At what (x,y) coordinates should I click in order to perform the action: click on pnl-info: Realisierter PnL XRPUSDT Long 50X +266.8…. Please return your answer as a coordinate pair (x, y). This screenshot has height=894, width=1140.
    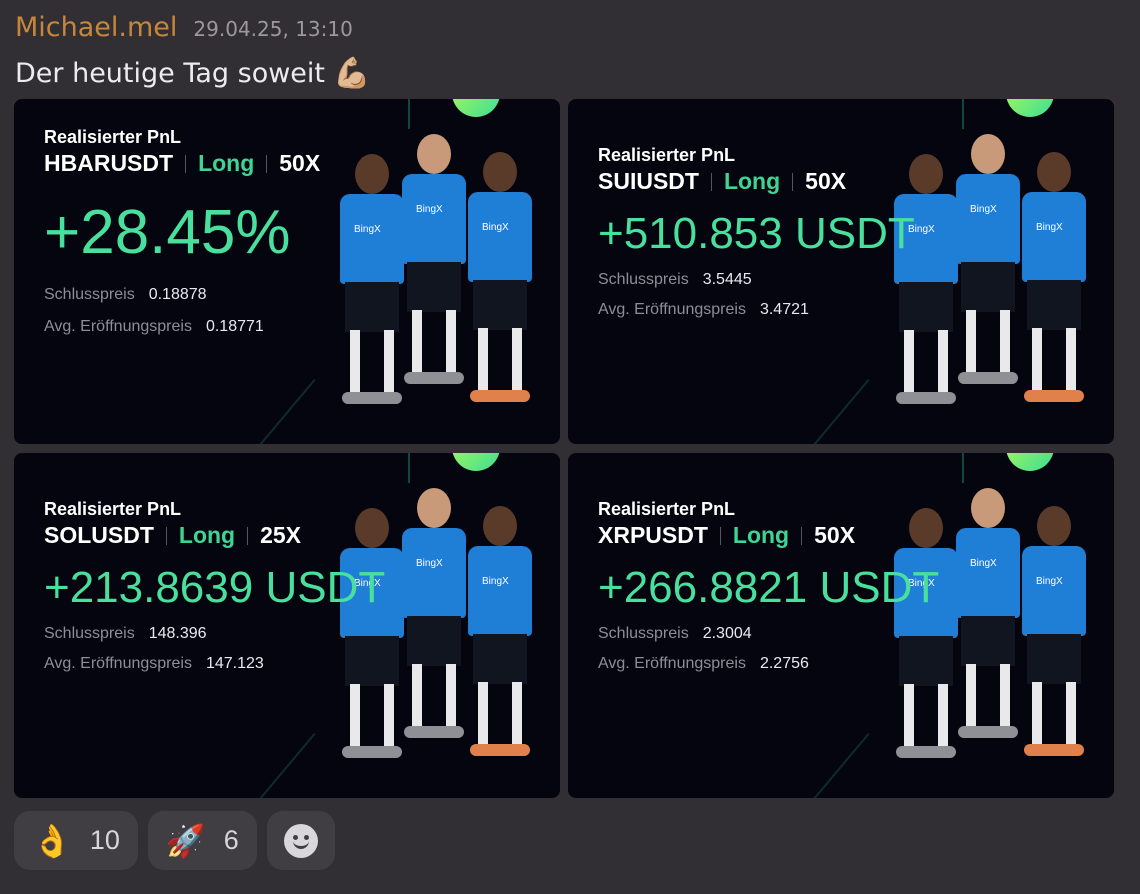
    Looking at the image, I should click on (768, 586).